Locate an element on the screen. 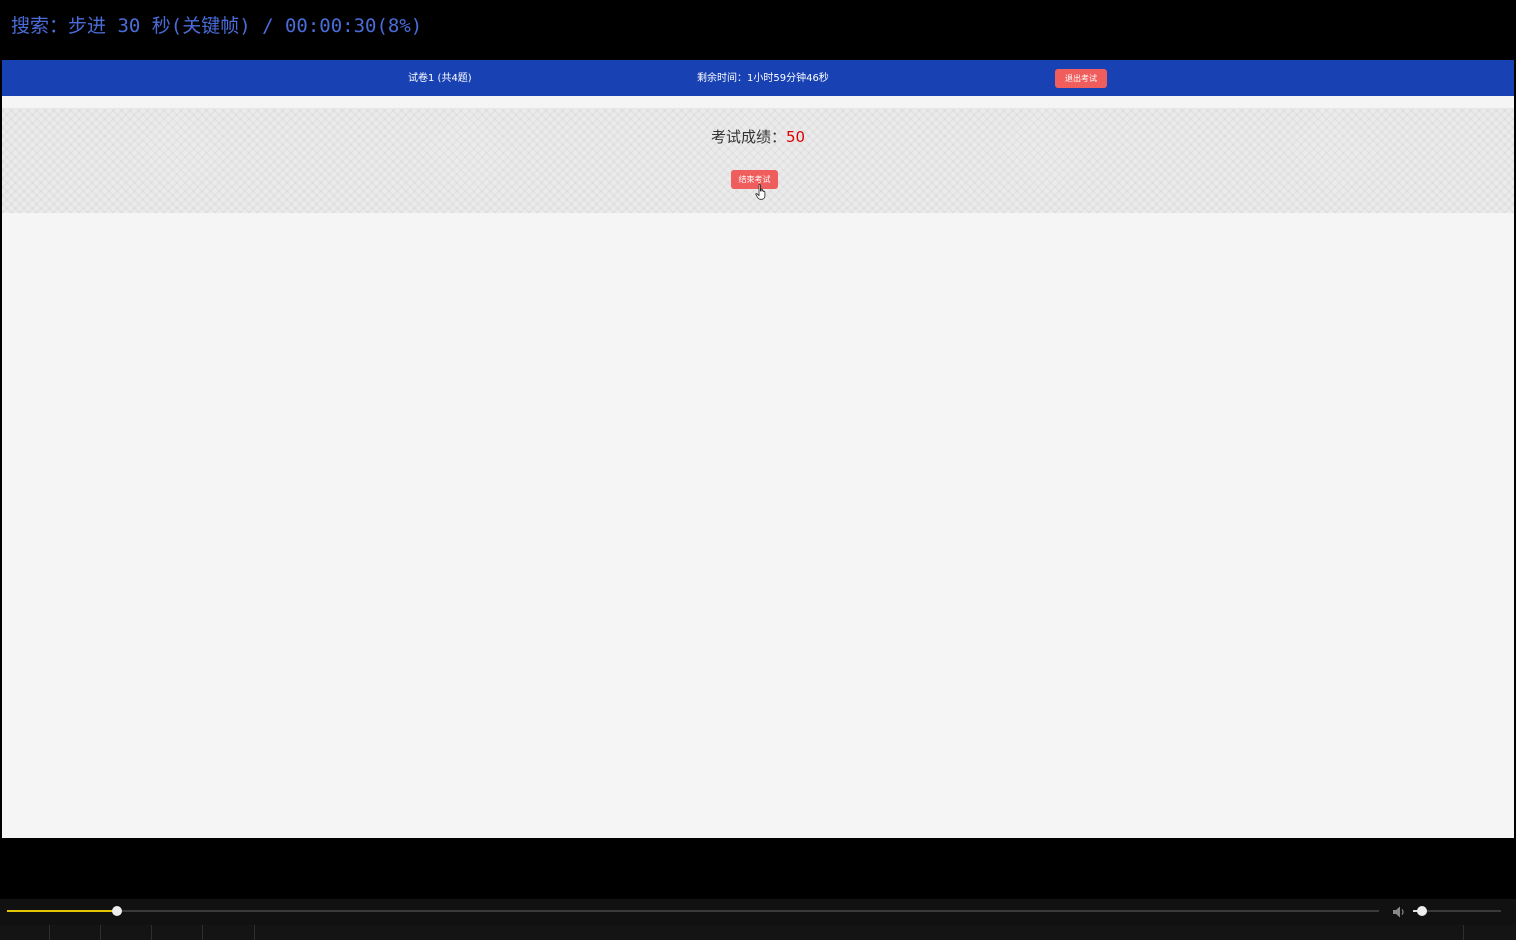  score-value: 50 is located at coordinates (795, 137).